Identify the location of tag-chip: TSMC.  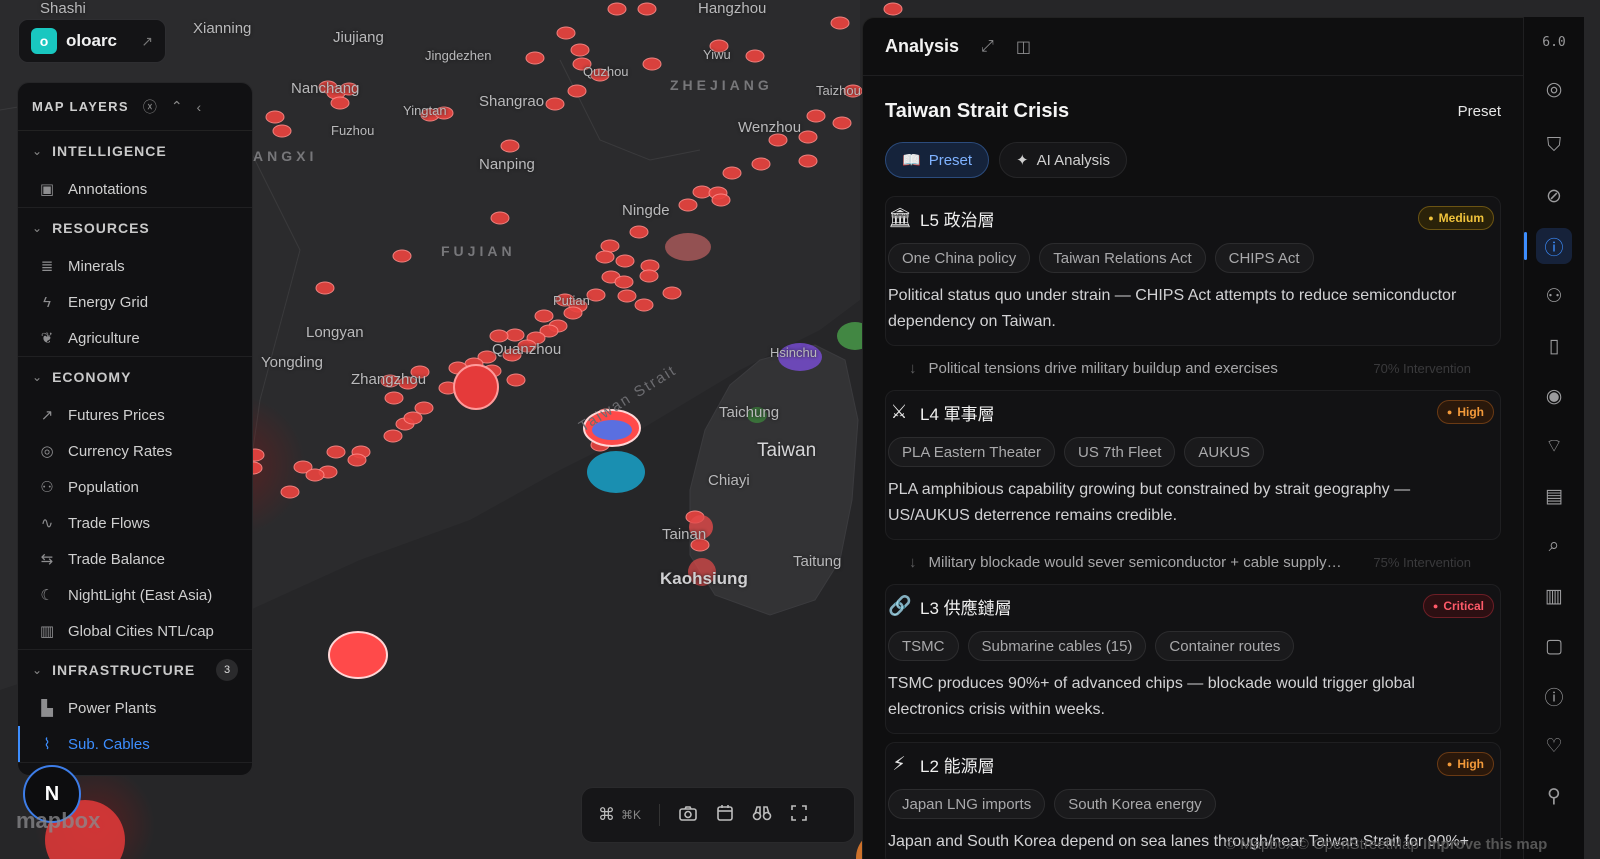
(923, 646).